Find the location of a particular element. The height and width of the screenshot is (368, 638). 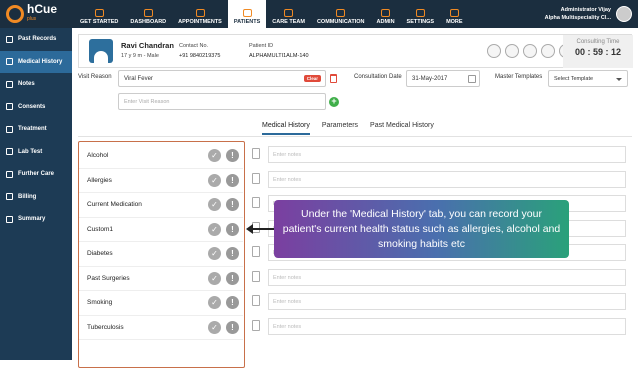

sidebar-item-treatment: Treatment is located at coordinates (36, 129).